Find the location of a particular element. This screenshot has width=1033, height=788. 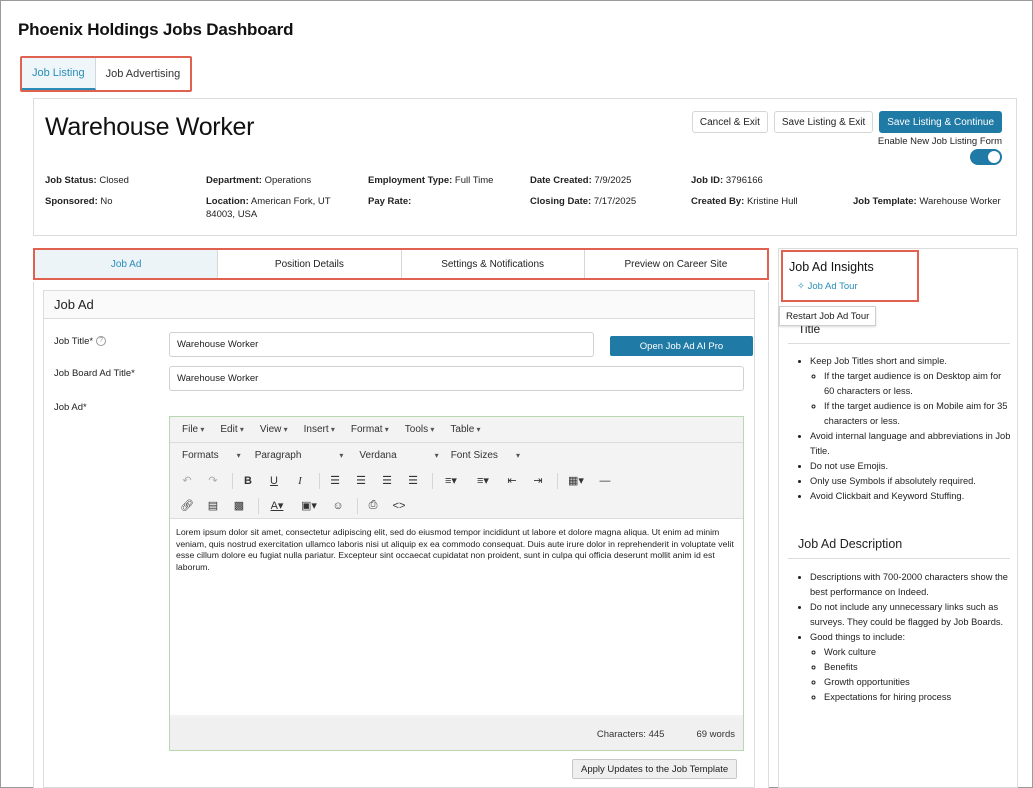

horizontal-rule-icon: — is located at coordinates (605, 481).